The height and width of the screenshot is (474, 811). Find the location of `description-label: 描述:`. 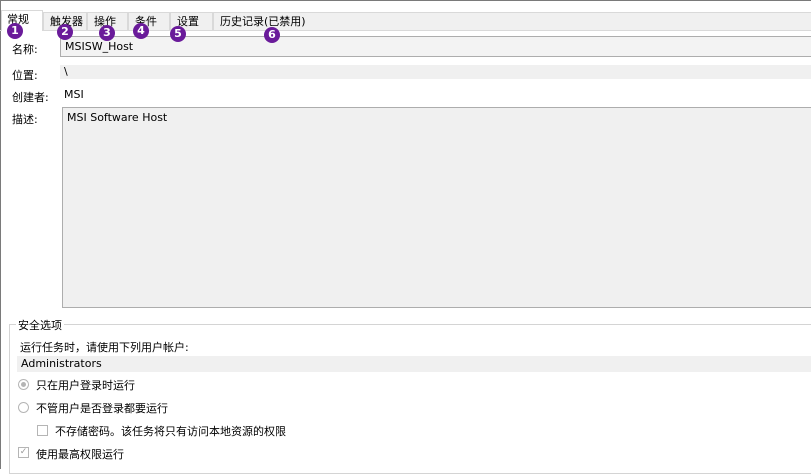

description-label: 描述: is located at coordinates (25, 119).